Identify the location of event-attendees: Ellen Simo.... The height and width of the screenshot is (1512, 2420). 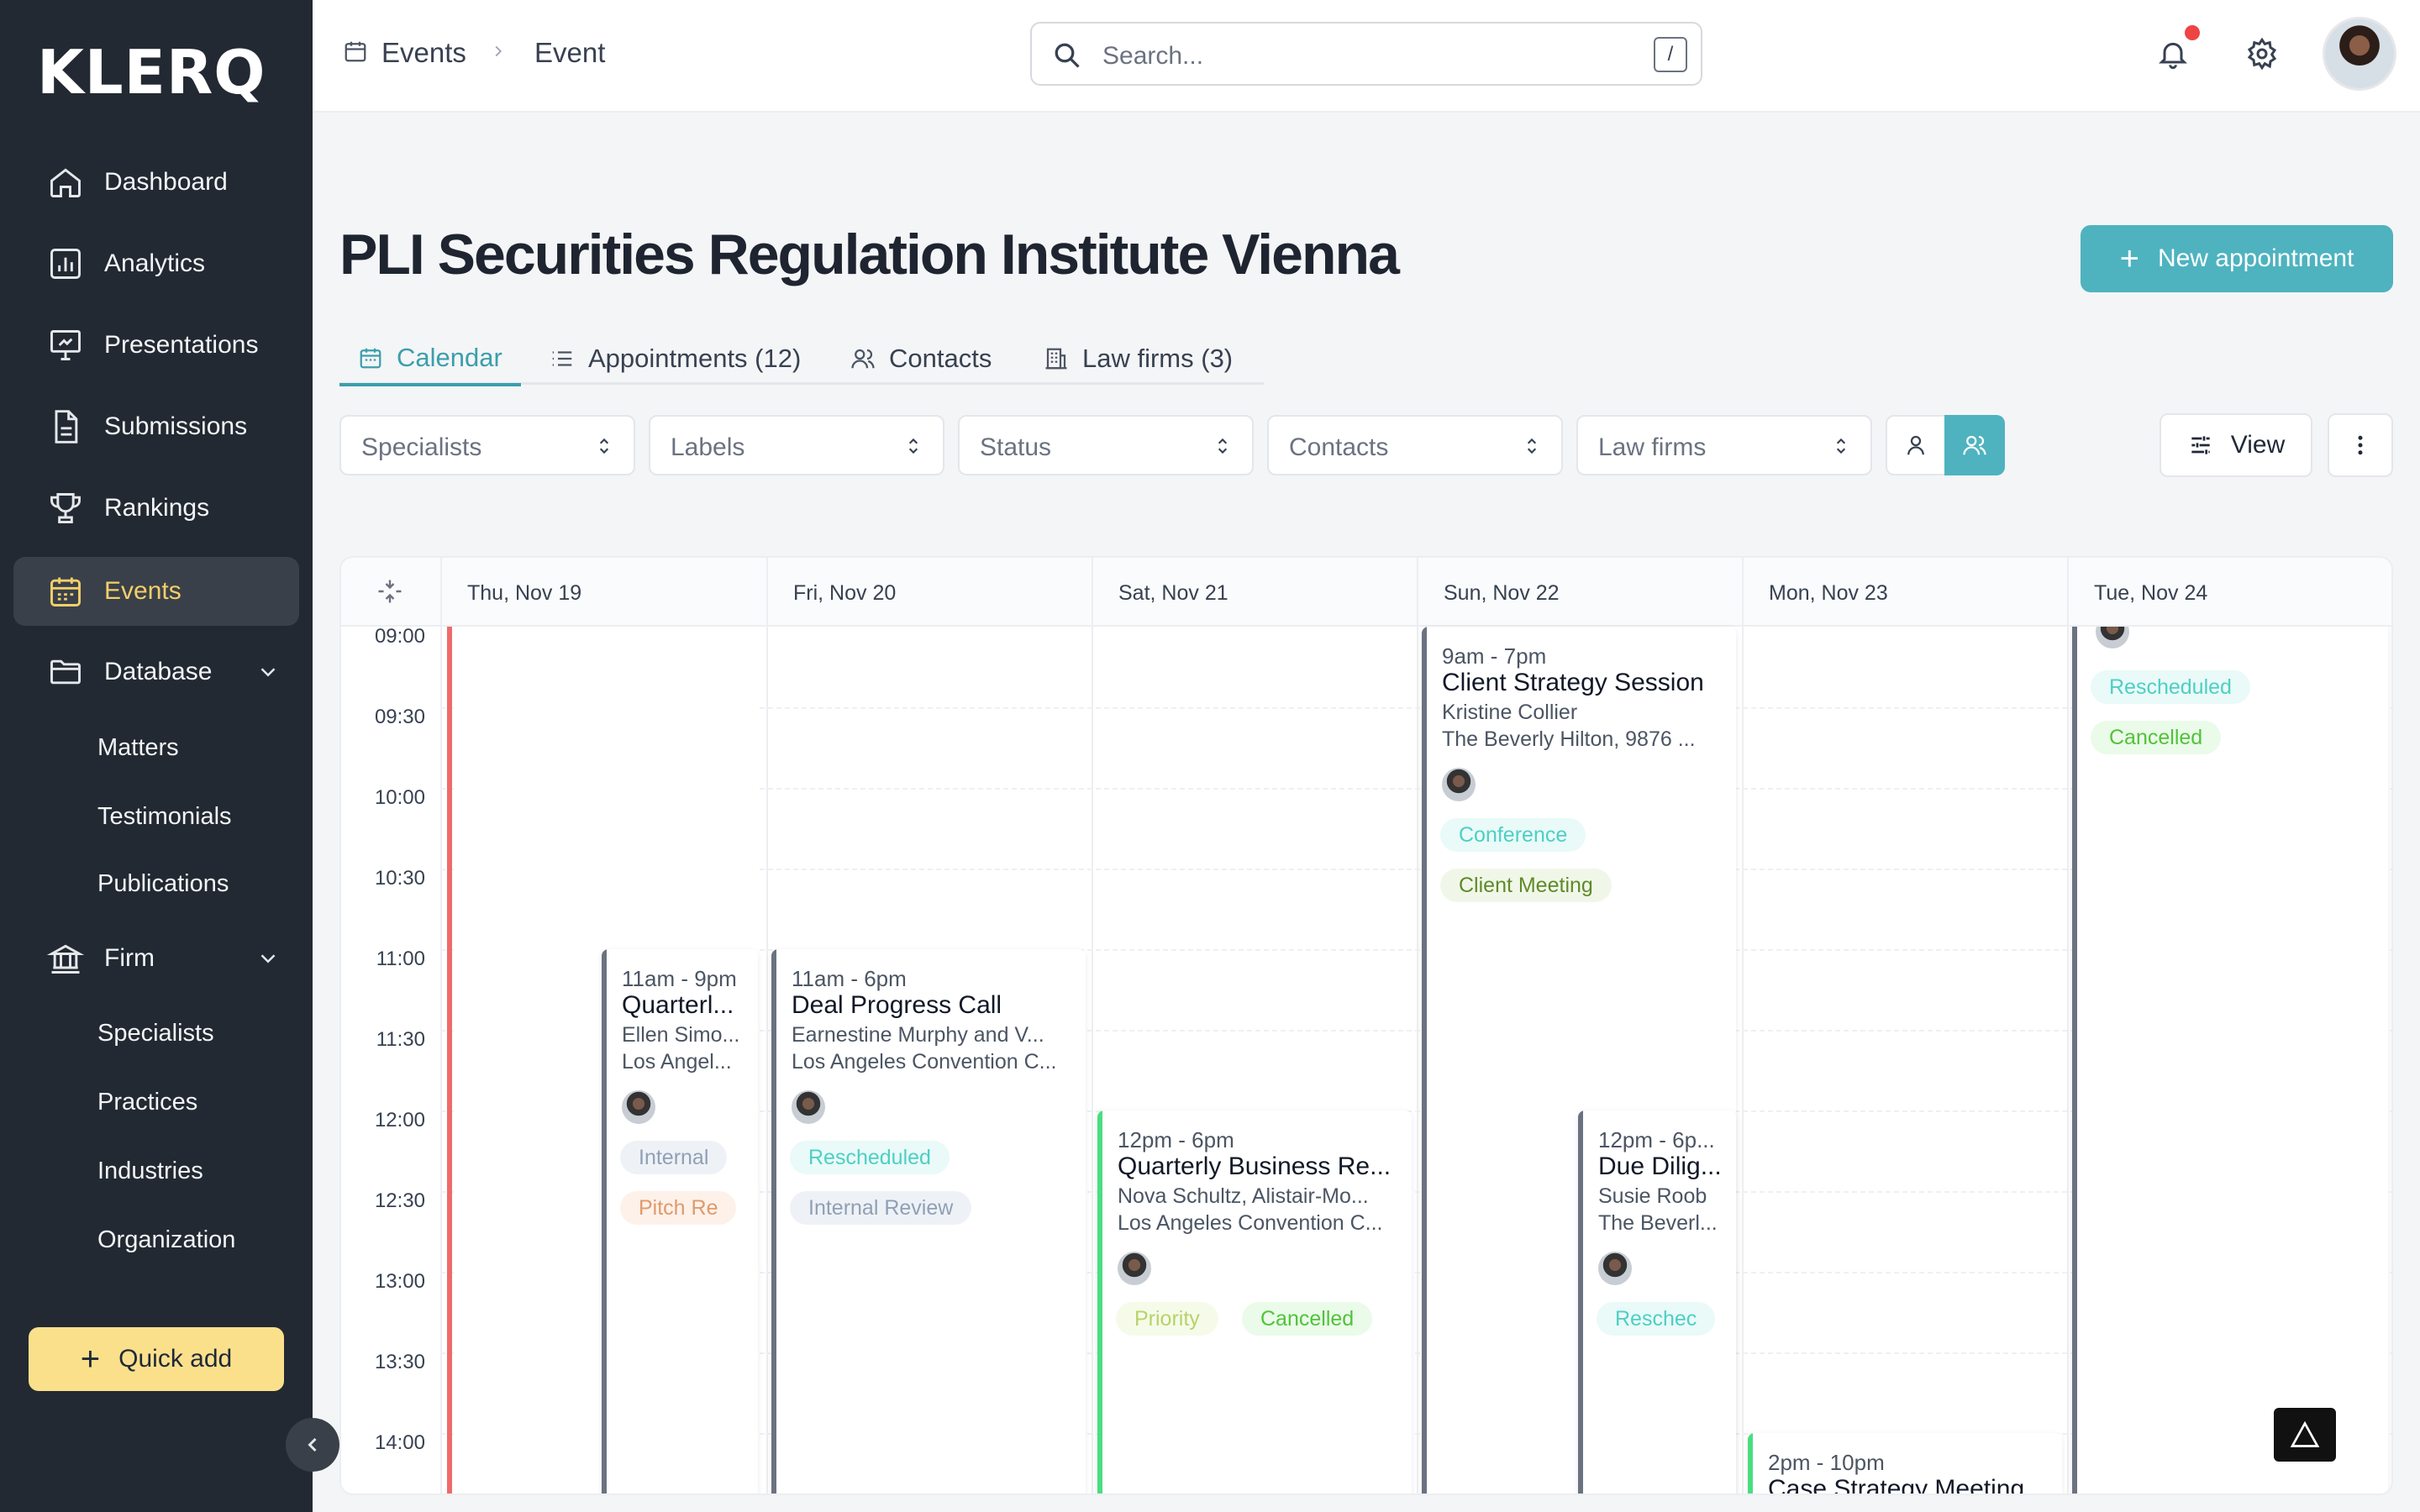
(681, 1035).